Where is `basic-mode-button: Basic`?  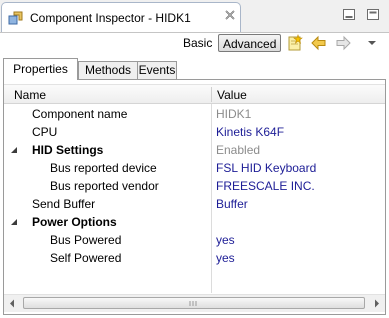 basic-mode-button: Basic is located at coordinates (197, 43).